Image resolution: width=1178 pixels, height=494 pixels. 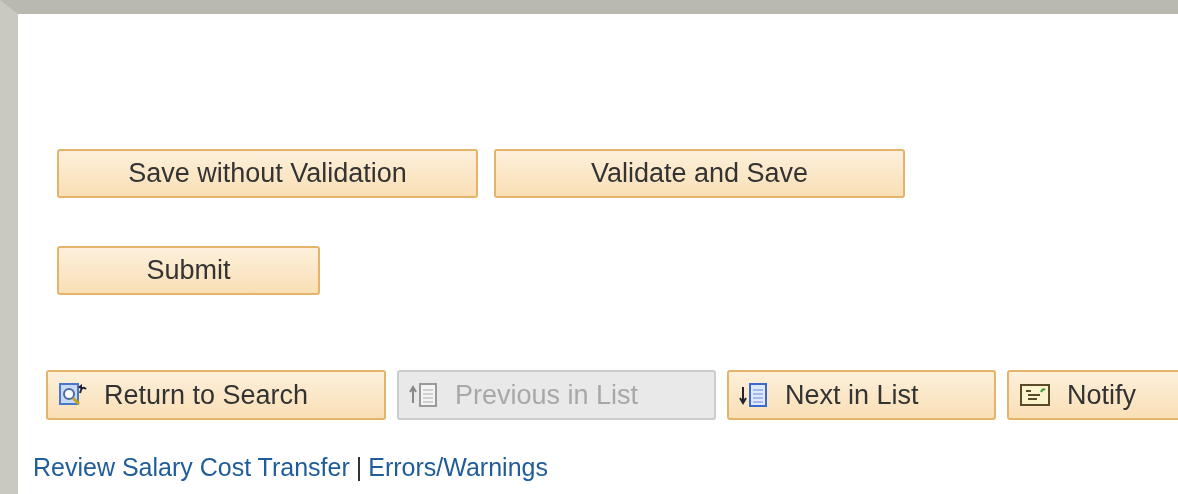 I want to click on list-down-icon, so click(x=754, y=395).